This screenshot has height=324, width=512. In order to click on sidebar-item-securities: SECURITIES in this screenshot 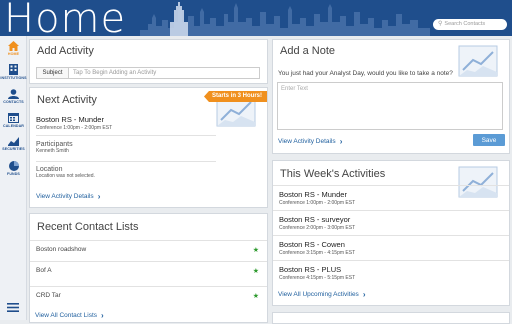, I will do `click(13, 144)`.